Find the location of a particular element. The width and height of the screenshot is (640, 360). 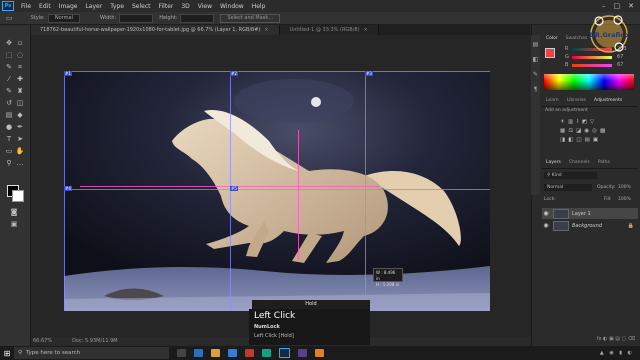

menu-image: Image is located at coordinates (68, 6).